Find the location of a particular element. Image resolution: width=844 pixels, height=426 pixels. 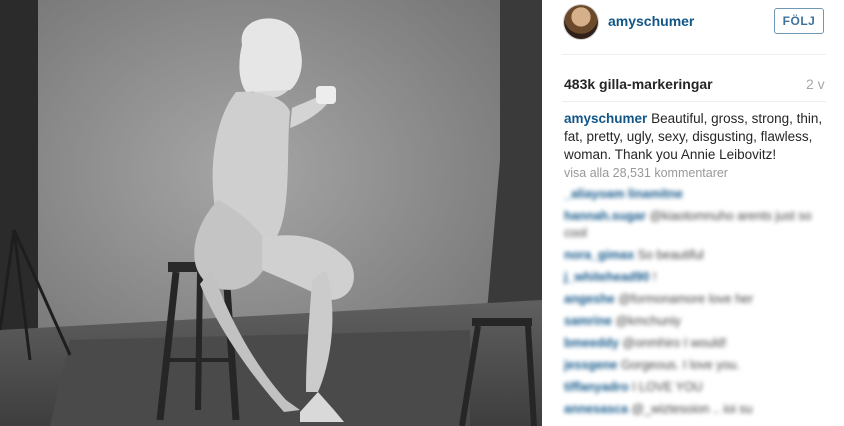

comment-username: bmeeddy is located at coordinates (591, 343).